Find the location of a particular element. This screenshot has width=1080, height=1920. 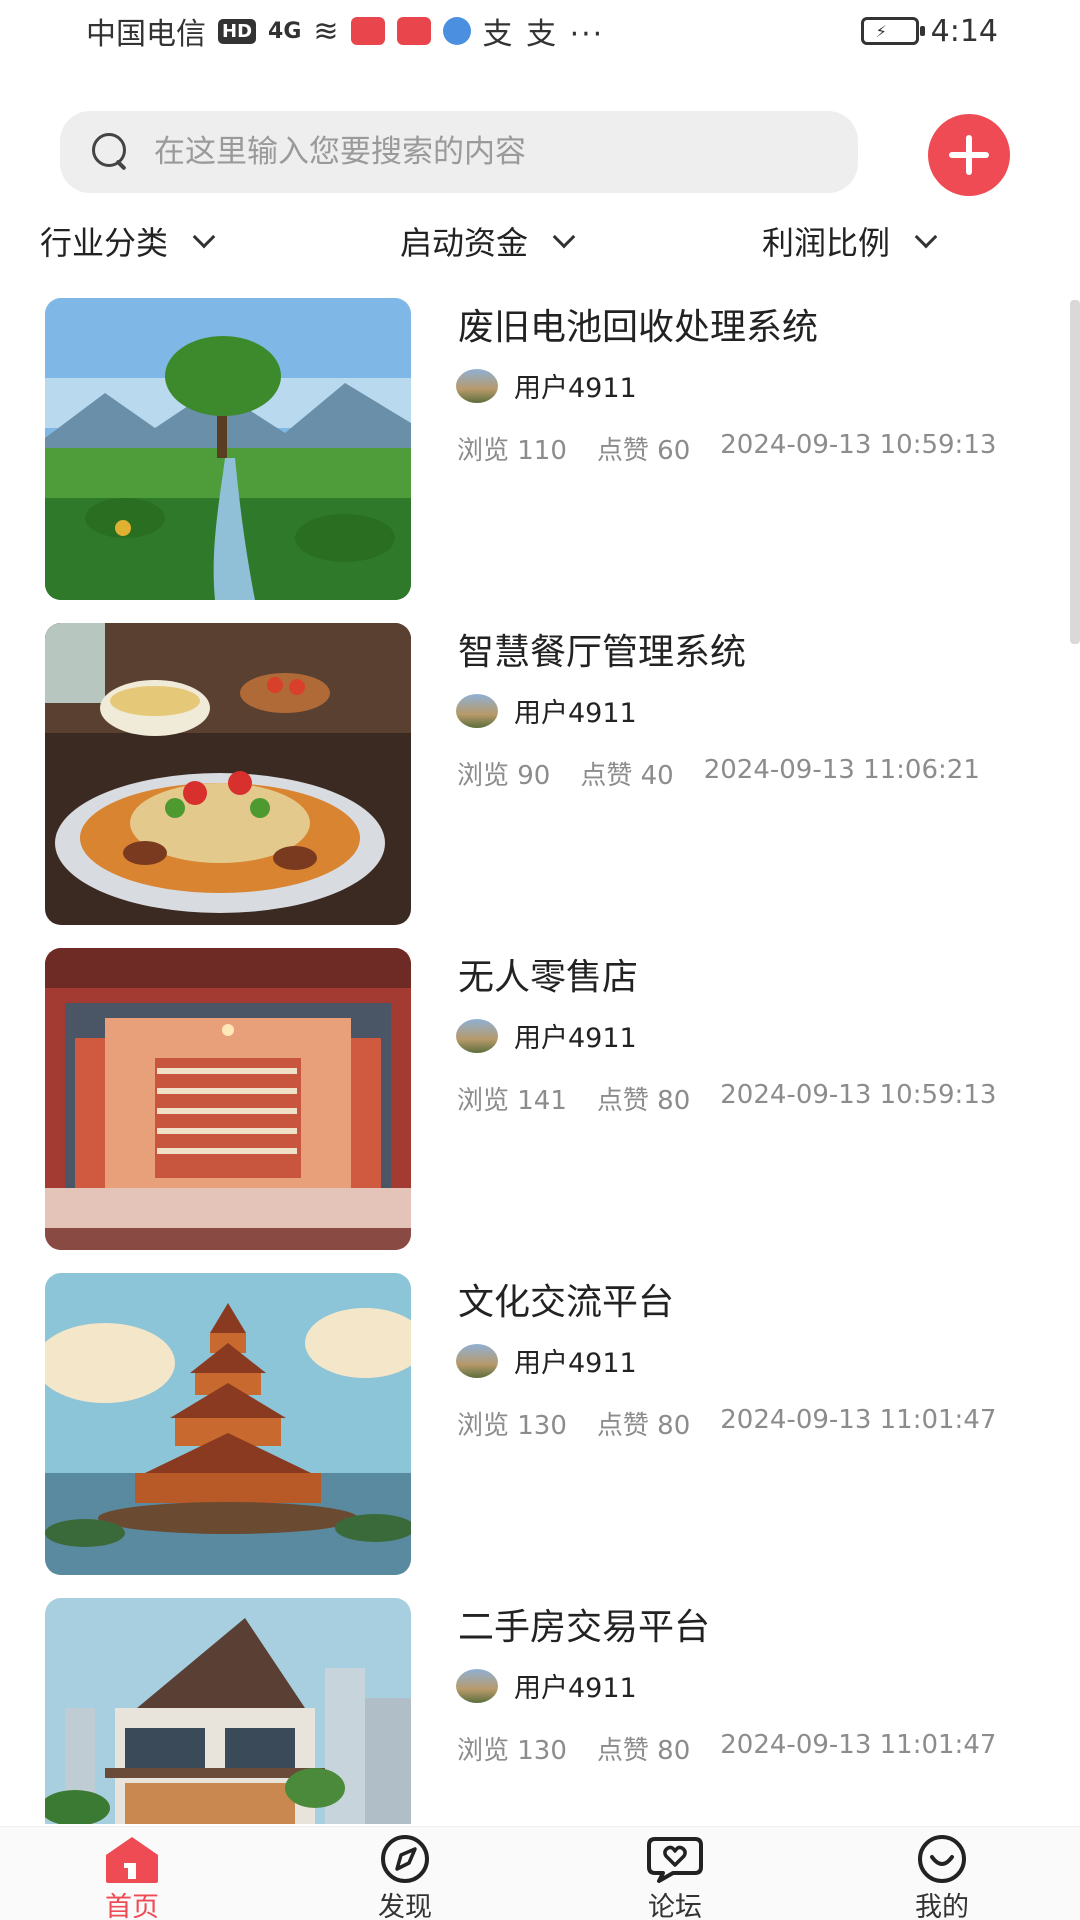

nav-mine: 我的 is located at coordinates (942, 1876).